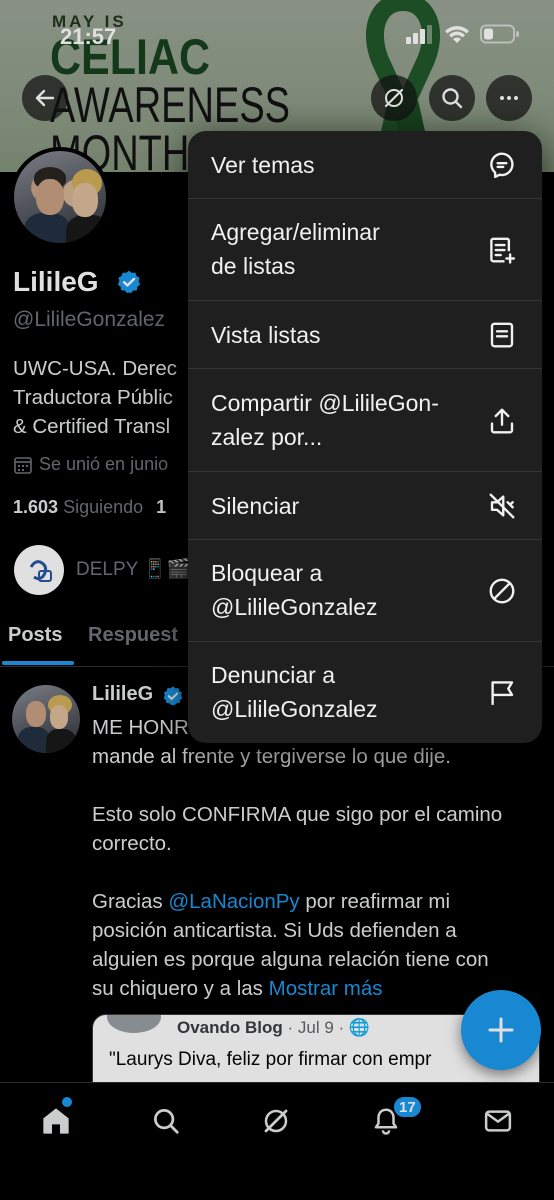 The height and width of the screenshot is (1200, 554). I want to click on mute-icon, so click(502, 506).